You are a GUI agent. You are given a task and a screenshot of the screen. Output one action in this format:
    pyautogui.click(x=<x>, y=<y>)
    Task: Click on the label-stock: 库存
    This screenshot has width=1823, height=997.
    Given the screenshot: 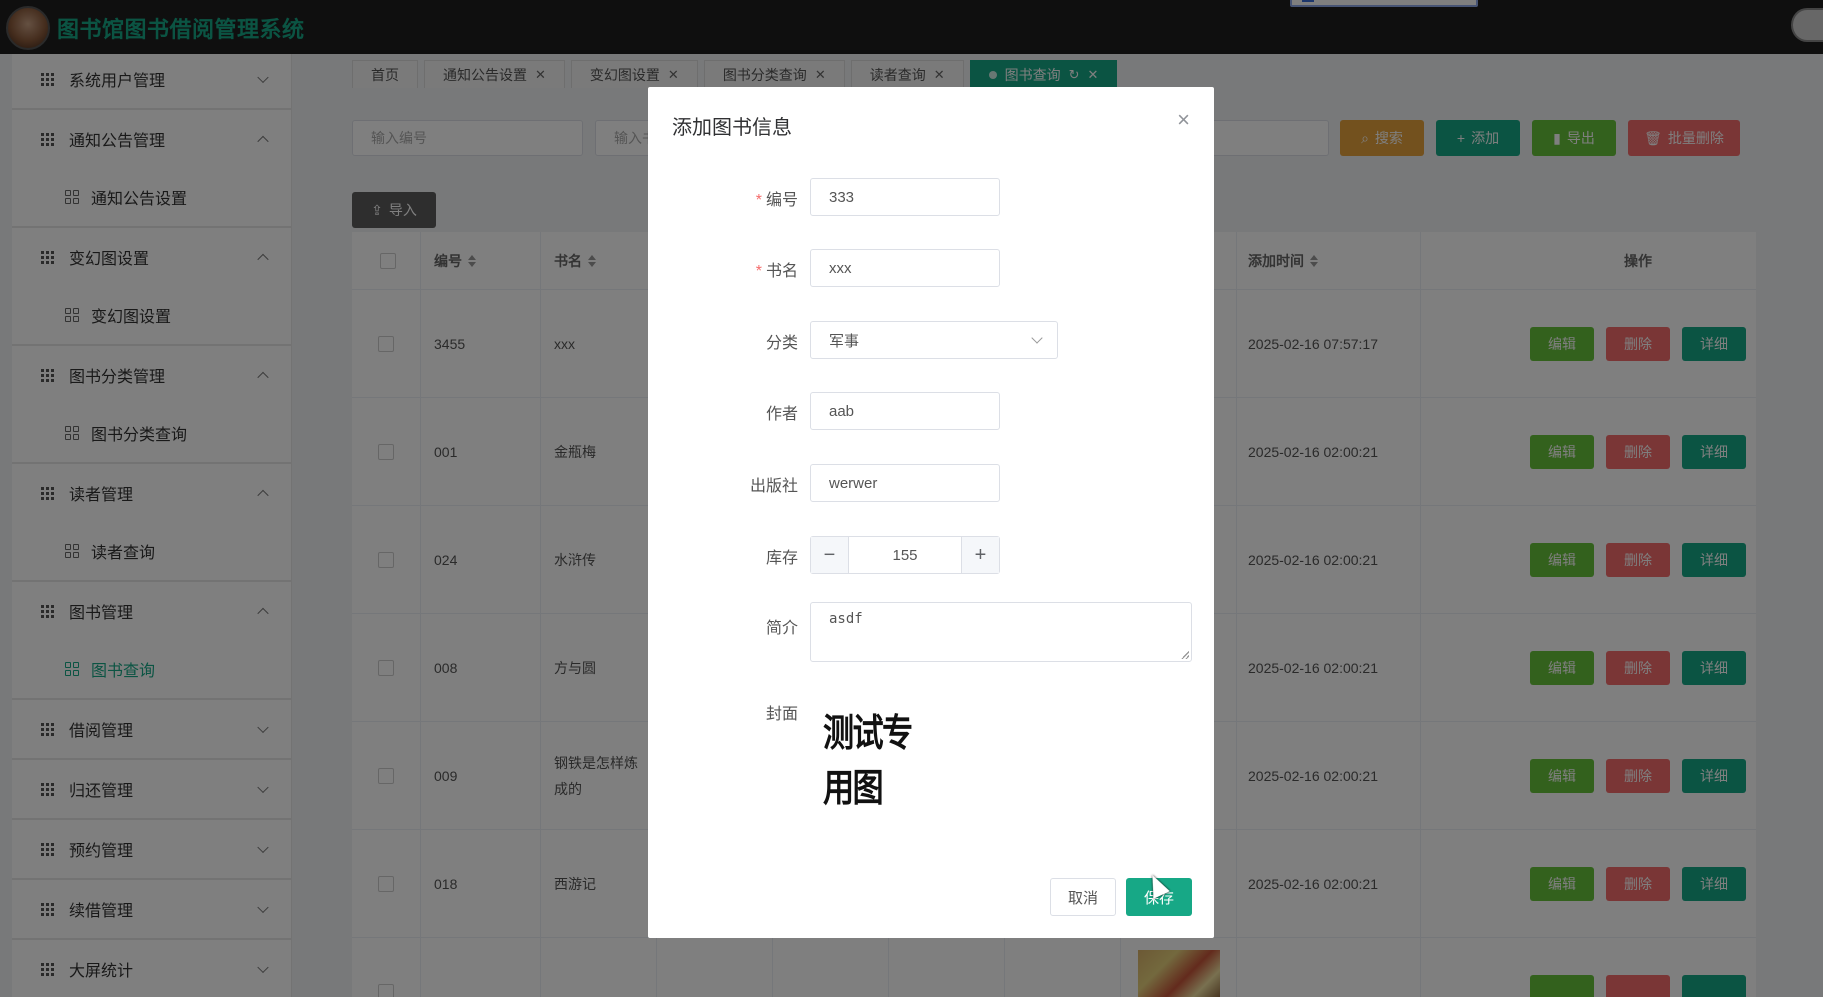 What is the action you would take?
    pyautogui.click(x=781, y=558)
    